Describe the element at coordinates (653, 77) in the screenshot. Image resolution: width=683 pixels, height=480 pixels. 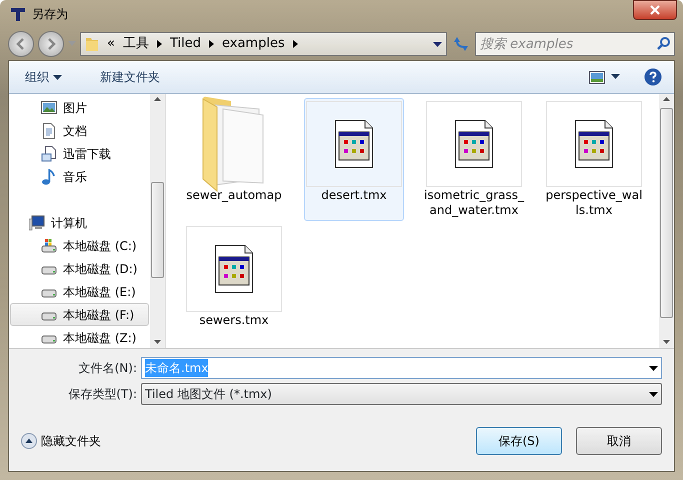
I see `help-icon` at that location.